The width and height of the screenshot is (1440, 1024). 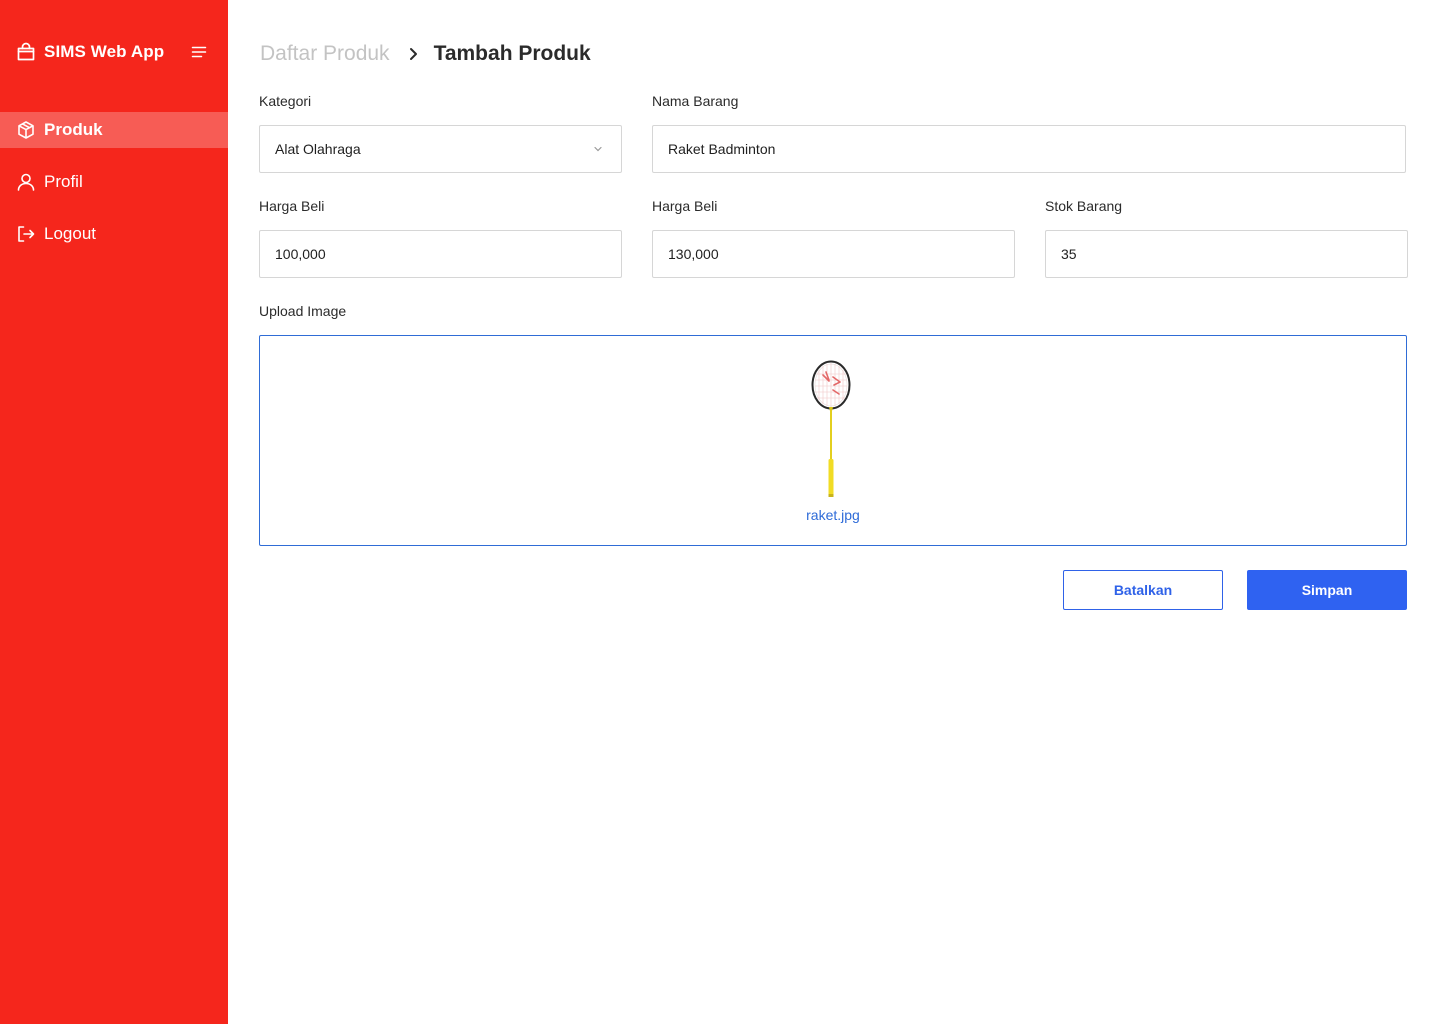 What do you see at coordinates (318, 149) in the screenshot?
I see `kategori-value: Alat Olahraga` at bounding box center [318, 149].